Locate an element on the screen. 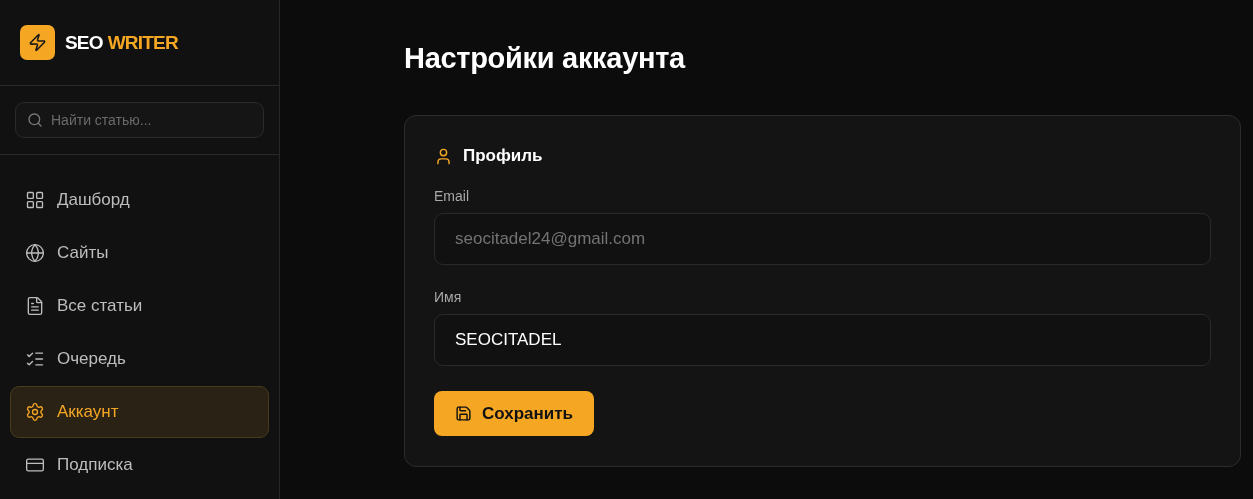  field-label: Email is located at coordinates (452, 196).